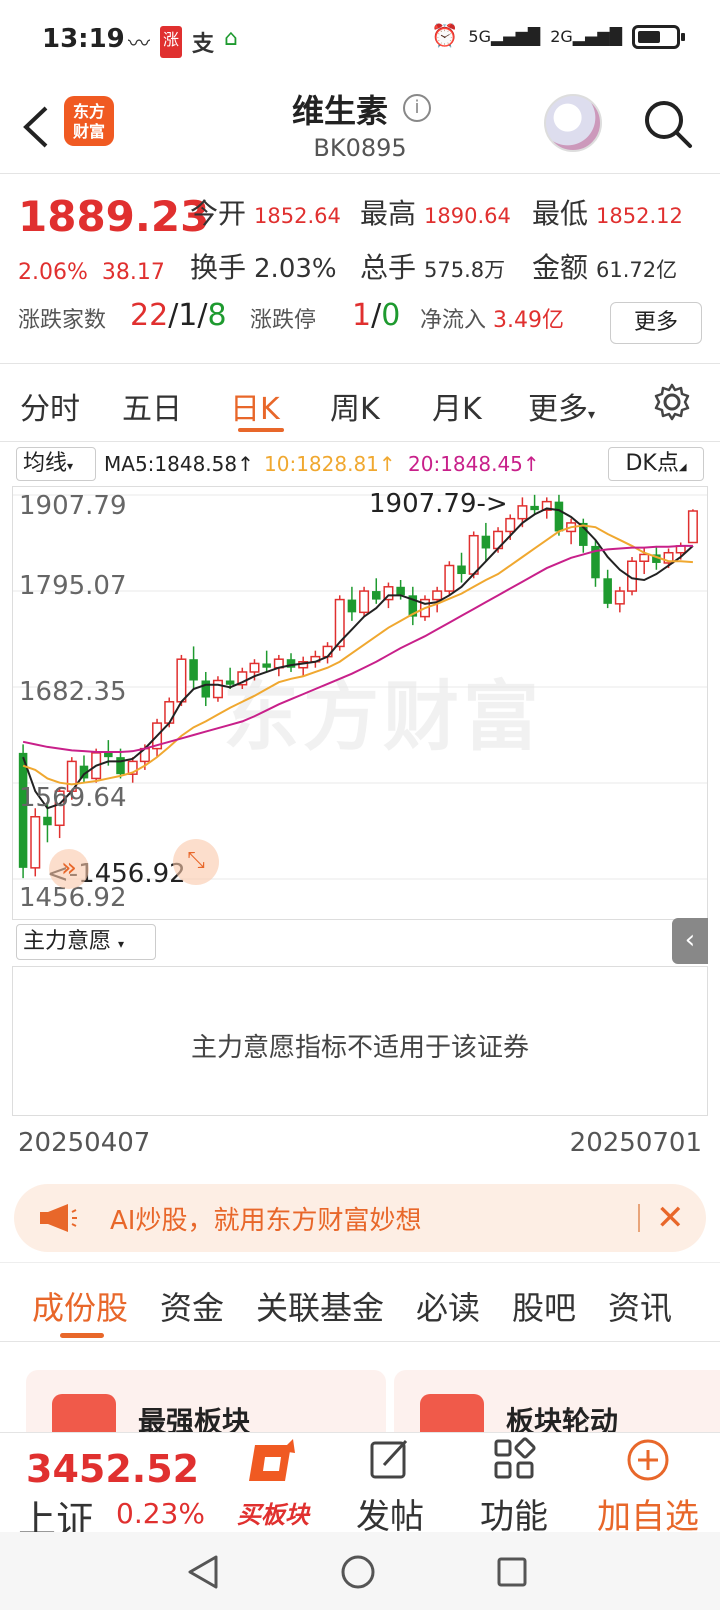 This screenshot has height=1610, width=720. Describe the element at coordinates (178, 315) in the screenshot. I see `updown-count: 22/1/8` at that location.